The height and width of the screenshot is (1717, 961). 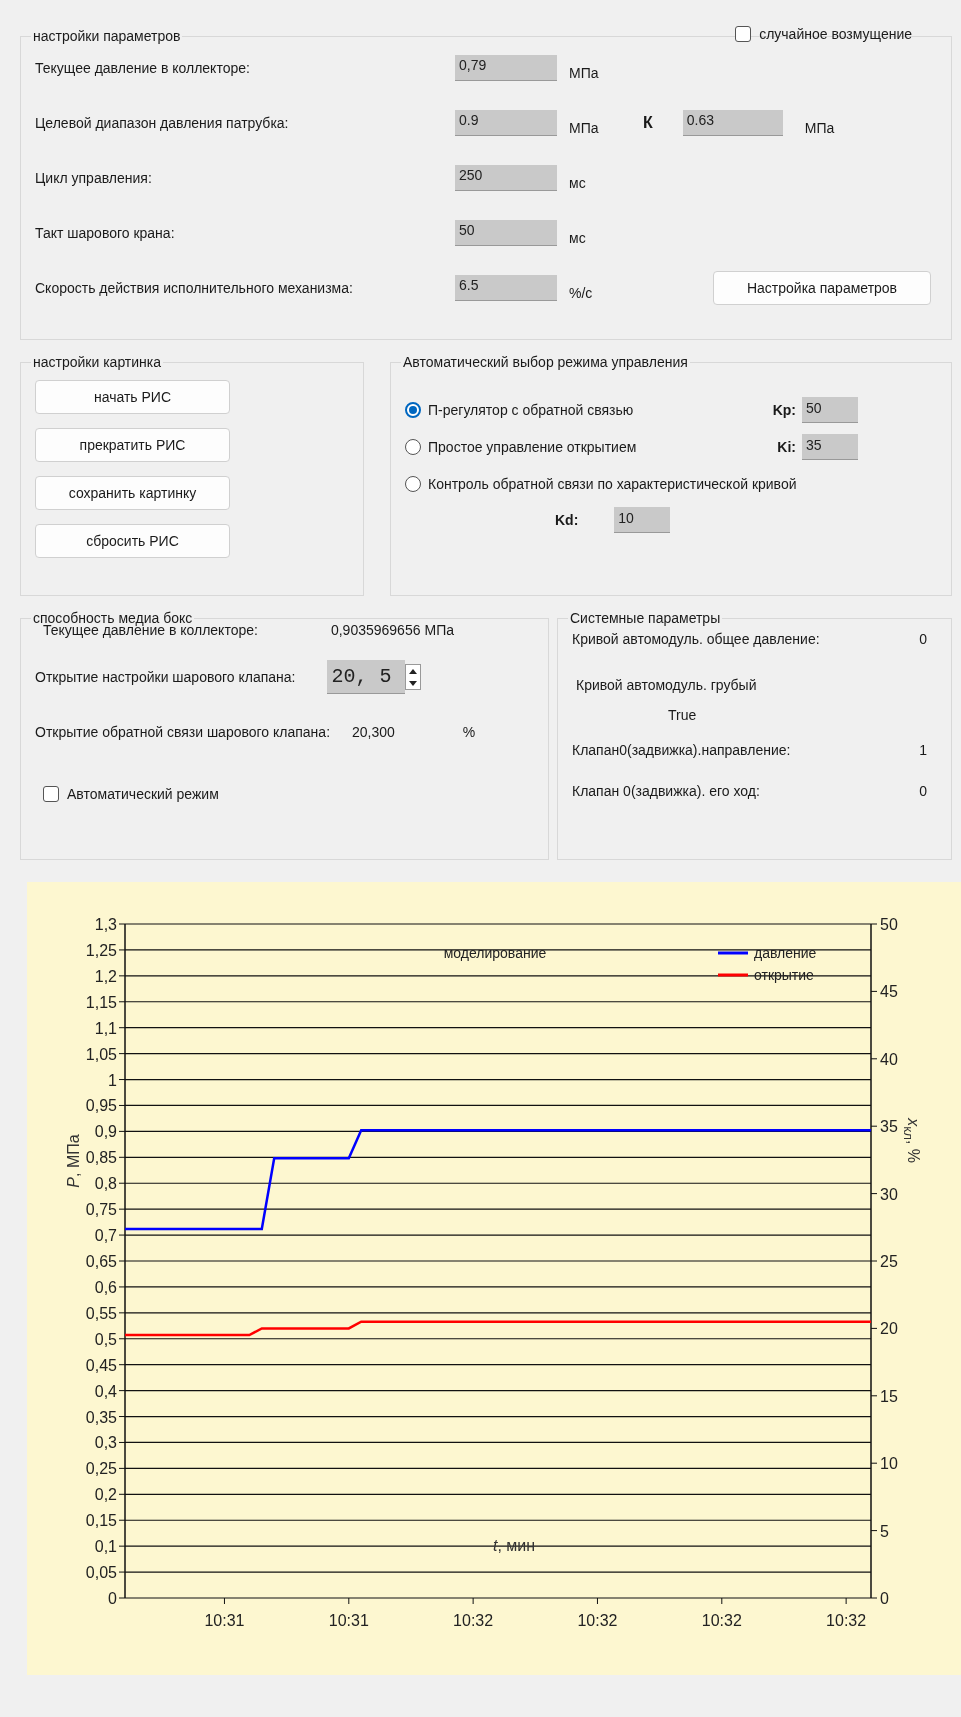 What do you see at coordinates (112, 1598) in the screenshot?
I see `tick-label: 0` at bounding box center [112, 1598].